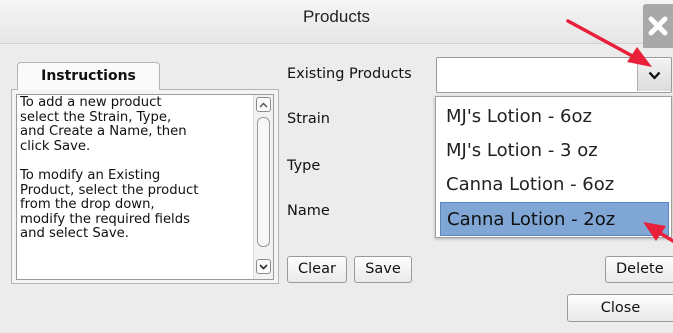 This screenshot has width=673, height=333. What do you see at coordinates (336, 16) in the screenshot?
I see `window-title: Products` at bounding box center [336, 16].